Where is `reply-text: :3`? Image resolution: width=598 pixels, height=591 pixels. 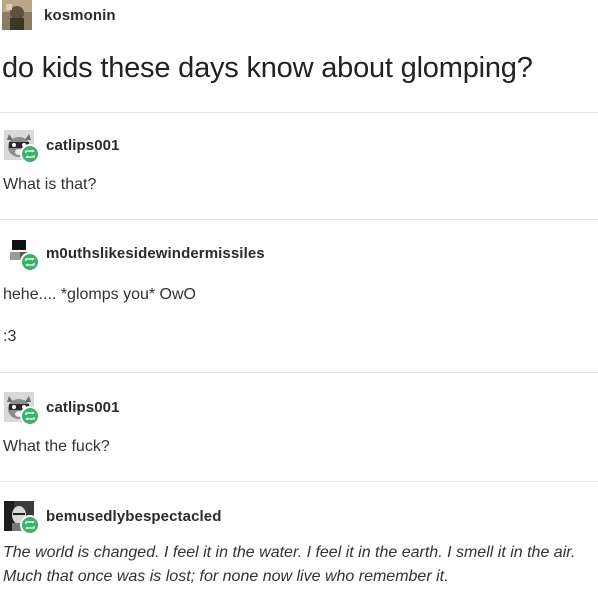
reply-text: :3 is located at coordinates (10, 336).